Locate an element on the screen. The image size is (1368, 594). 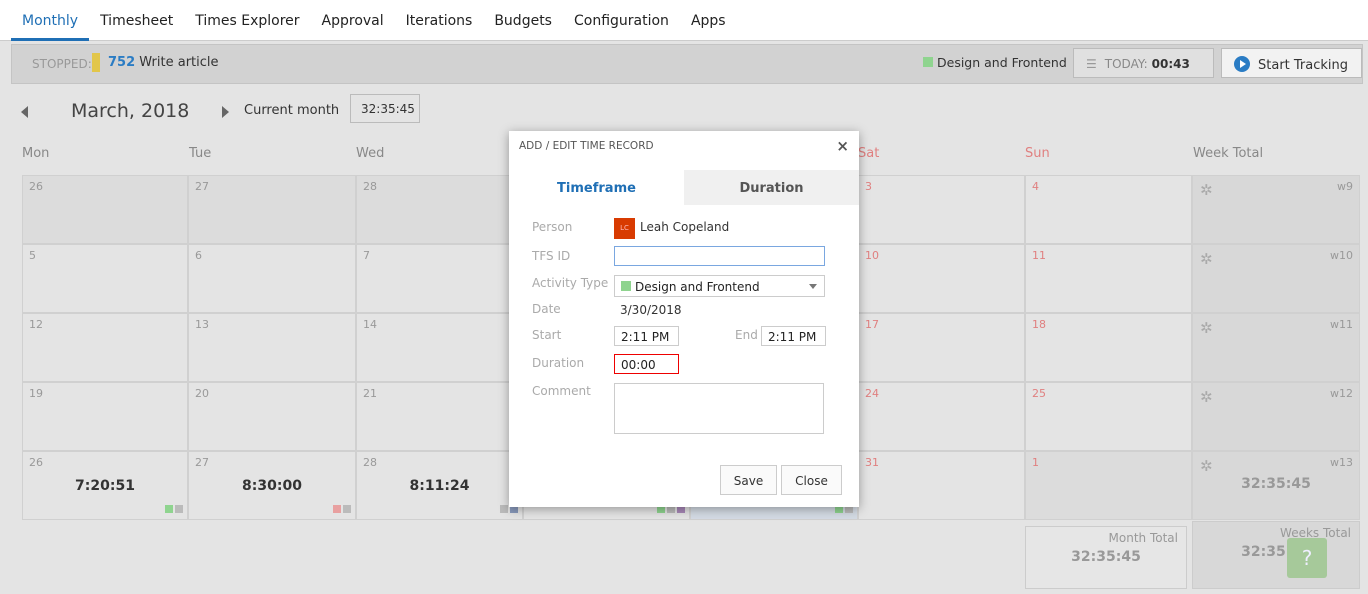
day-cell: 1 is located at coordinates (1108, 485).